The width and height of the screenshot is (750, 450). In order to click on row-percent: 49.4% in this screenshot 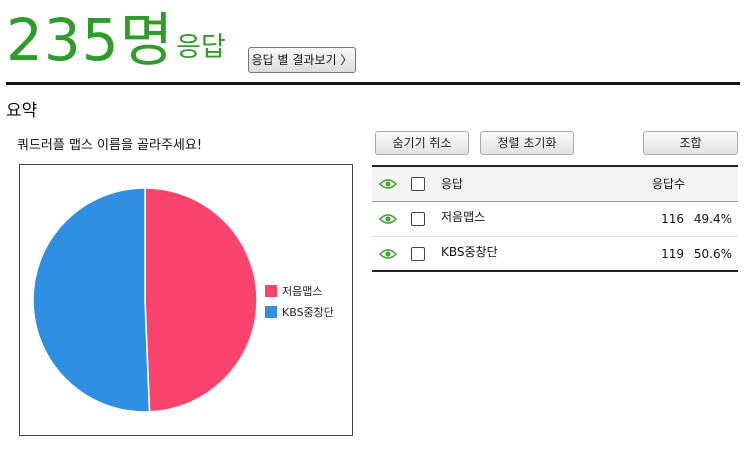, I will do `click(712, 219)`.